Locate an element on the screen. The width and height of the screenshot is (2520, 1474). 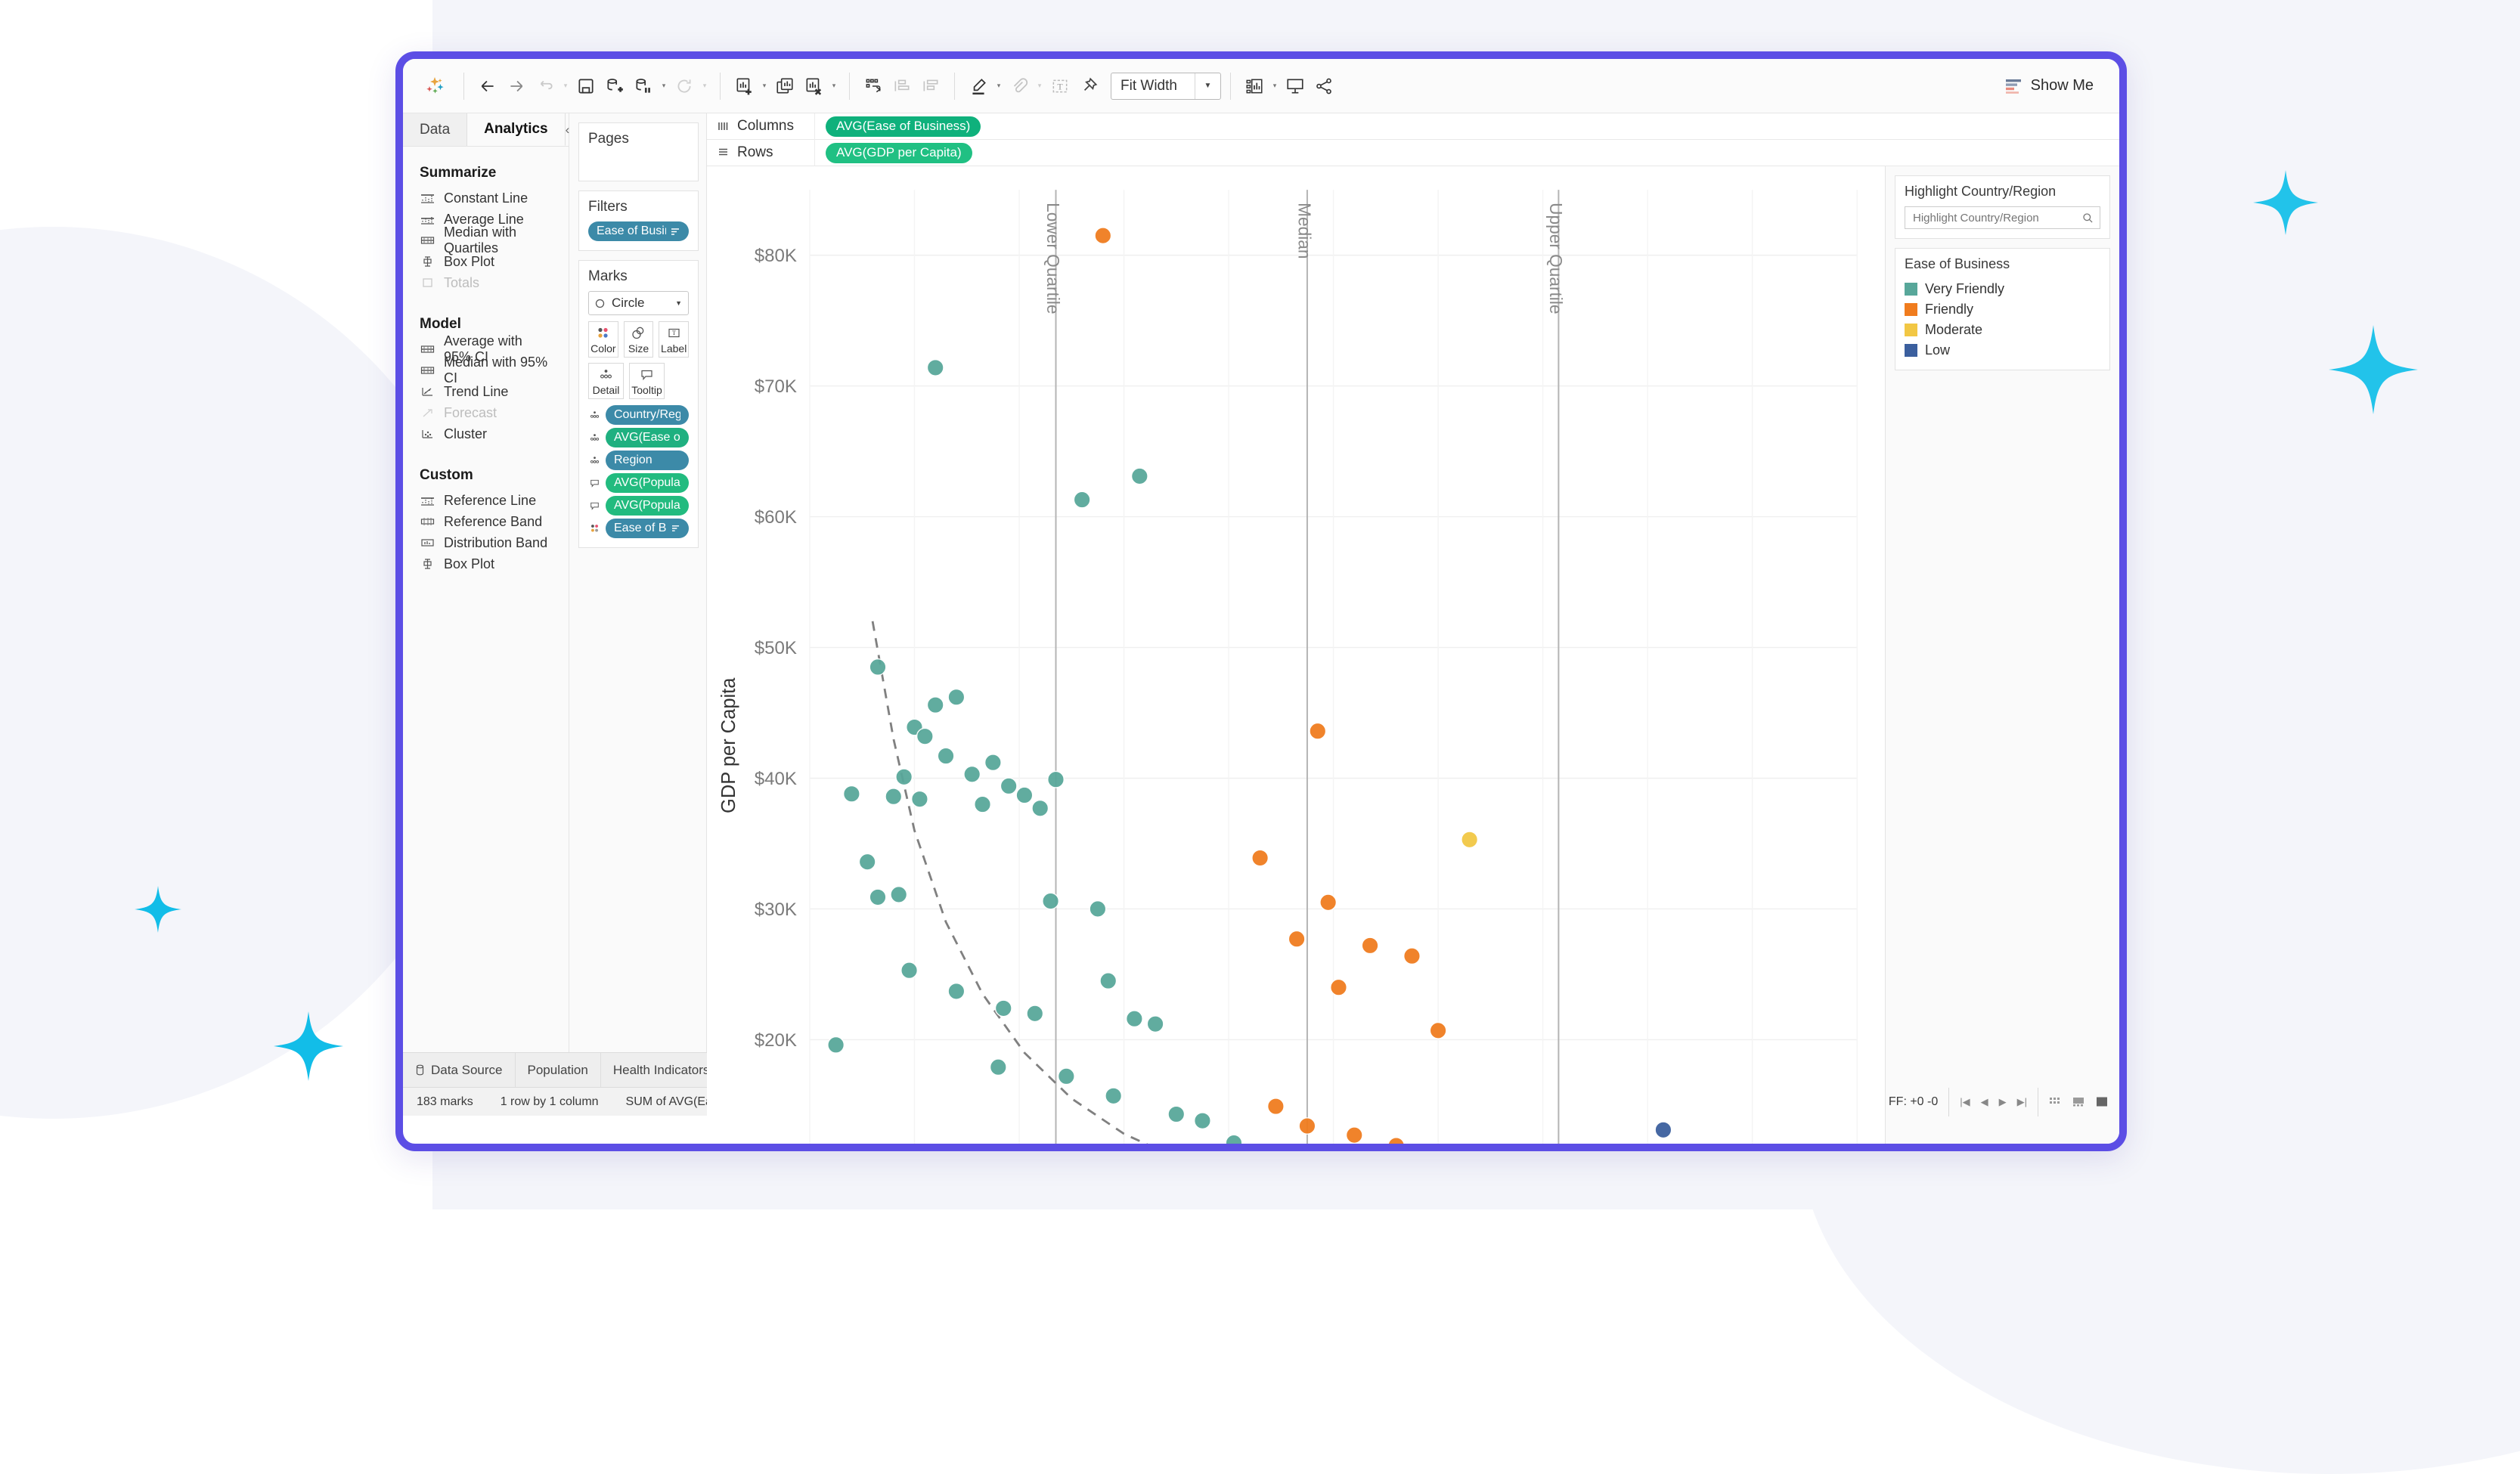
highlighter-pen-icon is located at coordinates (979, 86).